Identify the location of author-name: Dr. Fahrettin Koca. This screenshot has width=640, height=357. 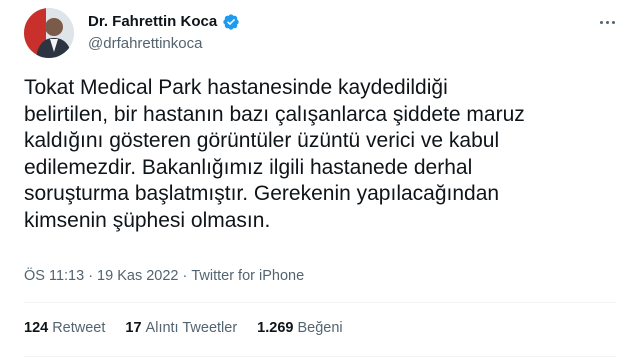
(152, 22).